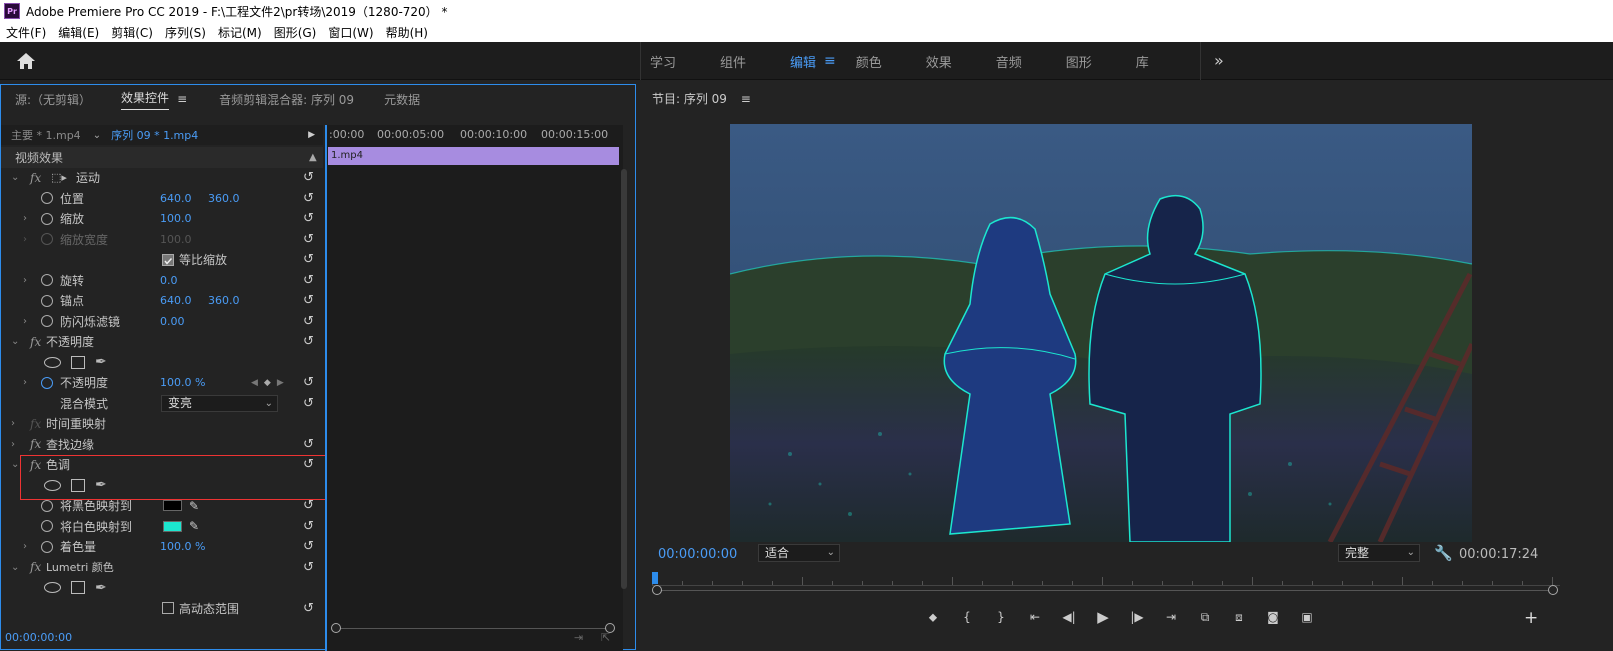  What do you see at coordinates (755, 61) in the screenshot?
I see `workspace-tab-assembly: 组件` at bounding box center [755, 61].